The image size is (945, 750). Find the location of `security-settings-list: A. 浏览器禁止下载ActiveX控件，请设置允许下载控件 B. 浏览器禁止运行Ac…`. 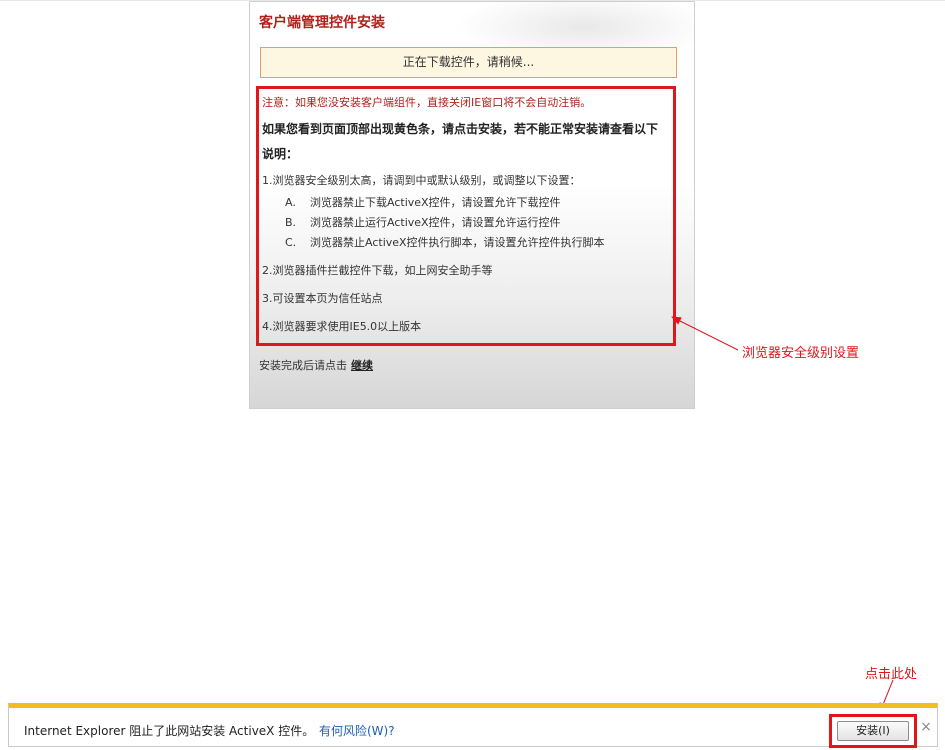

security-settings-list: A. 浏览器禁止下载ActiveX控件，请设置允许下载控件 B. 浏览器禁止运行Ac… is located at coordinates (467, 223).